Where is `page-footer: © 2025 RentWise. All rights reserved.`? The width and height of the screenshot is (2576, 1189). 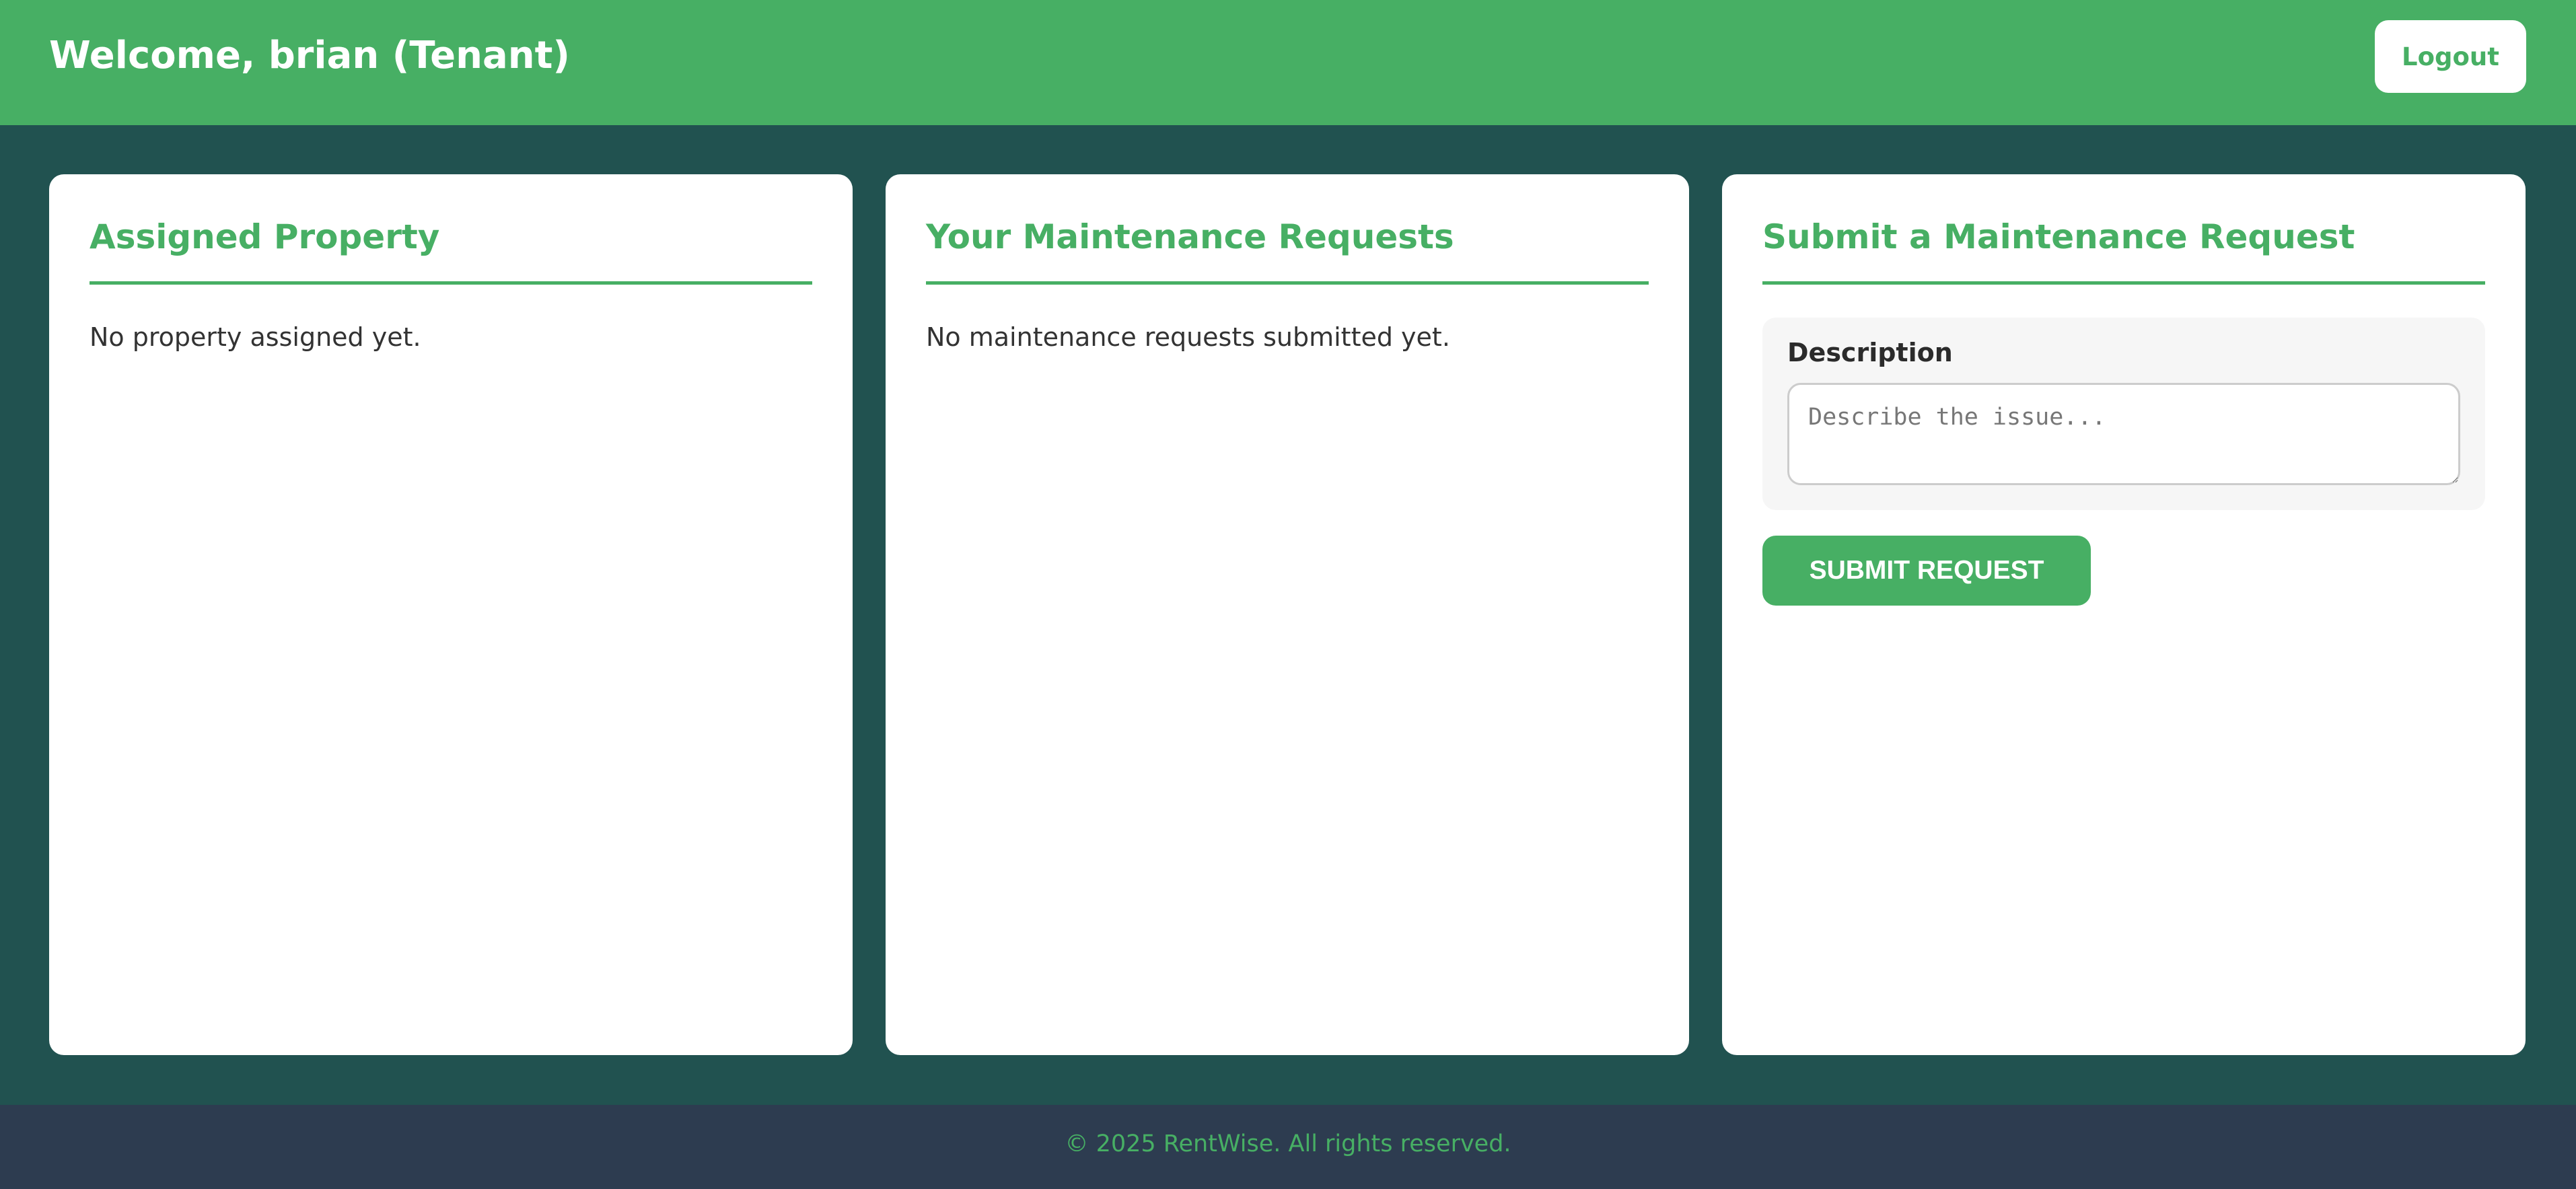
page-footer: © 2025 RentWise. All rights reserved. is located at coordinates (1288, 1147).